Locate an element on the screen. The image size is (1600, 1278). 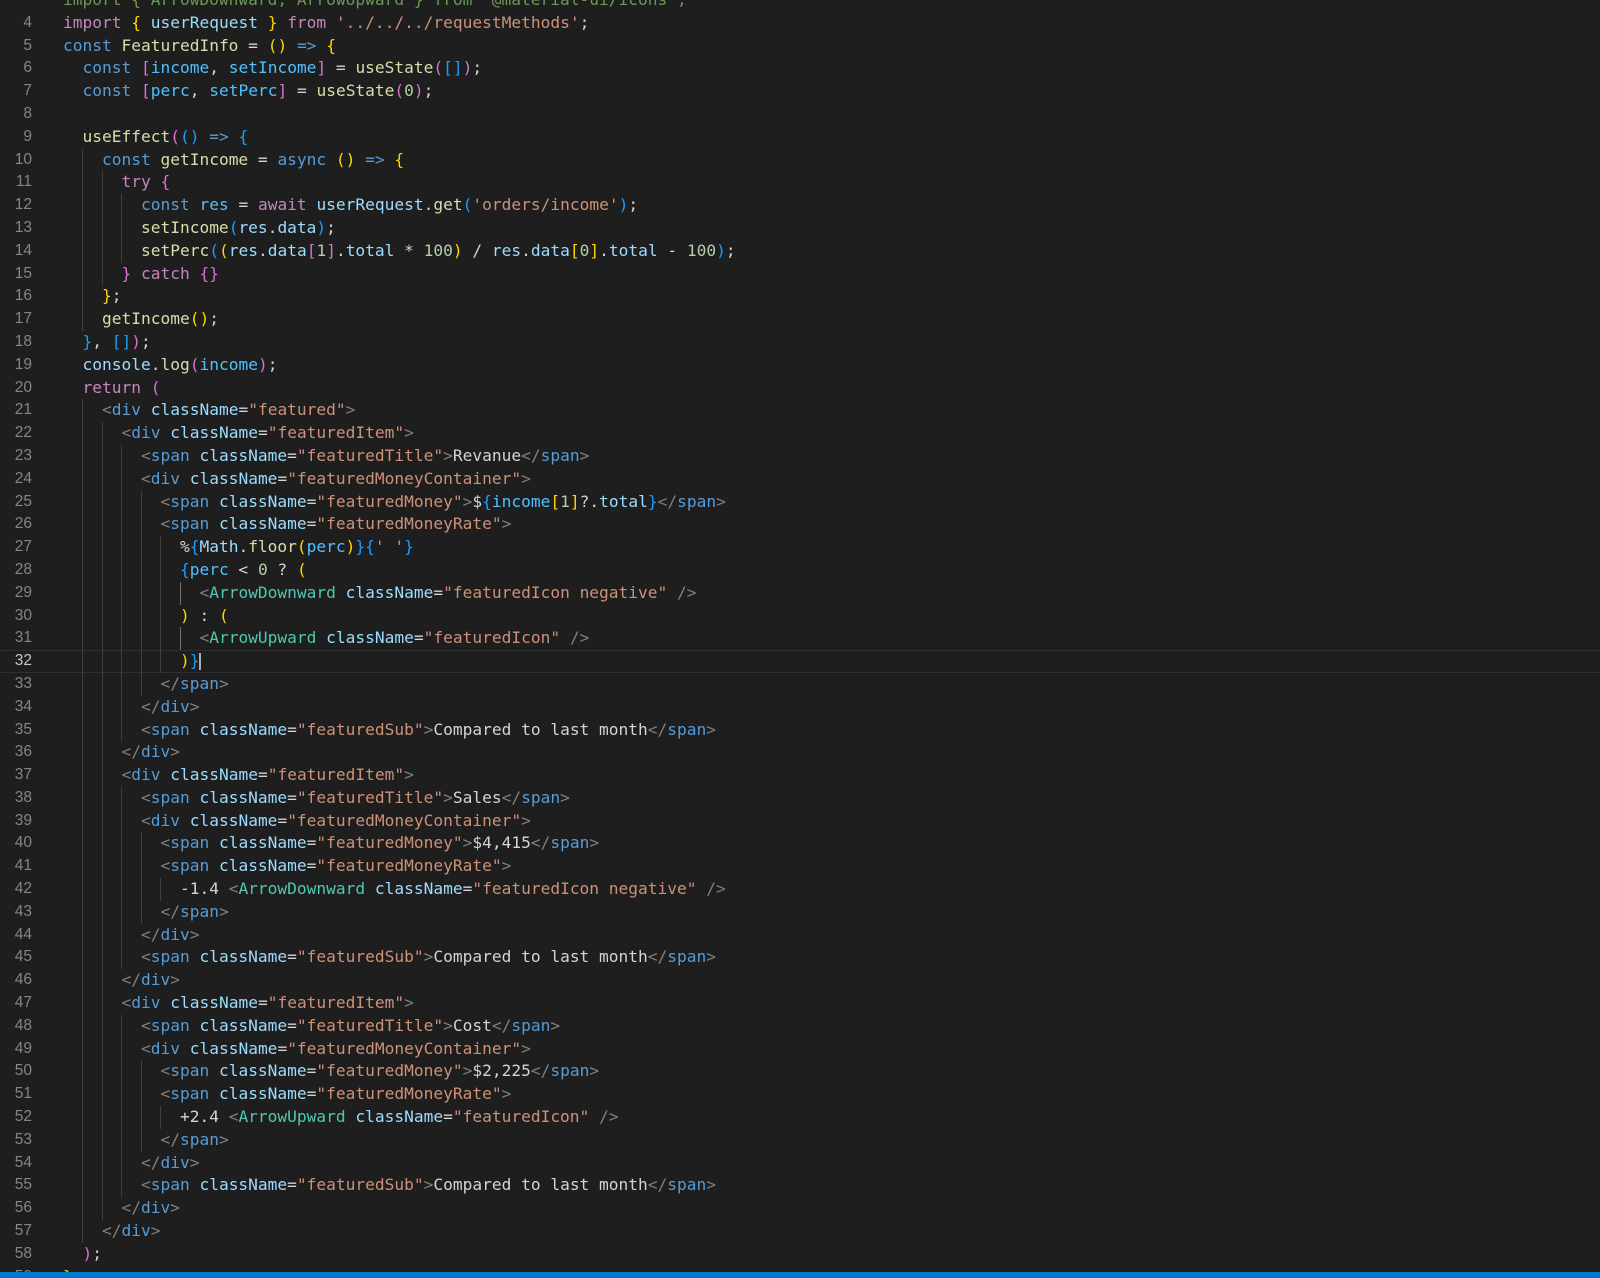
code-line: 8 is located at coordinates (800, 114).